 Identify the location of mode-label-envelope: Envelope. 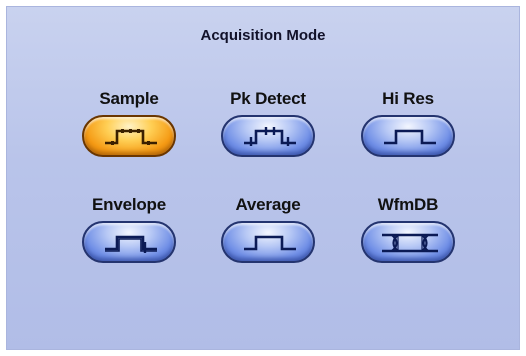
(129, 204).